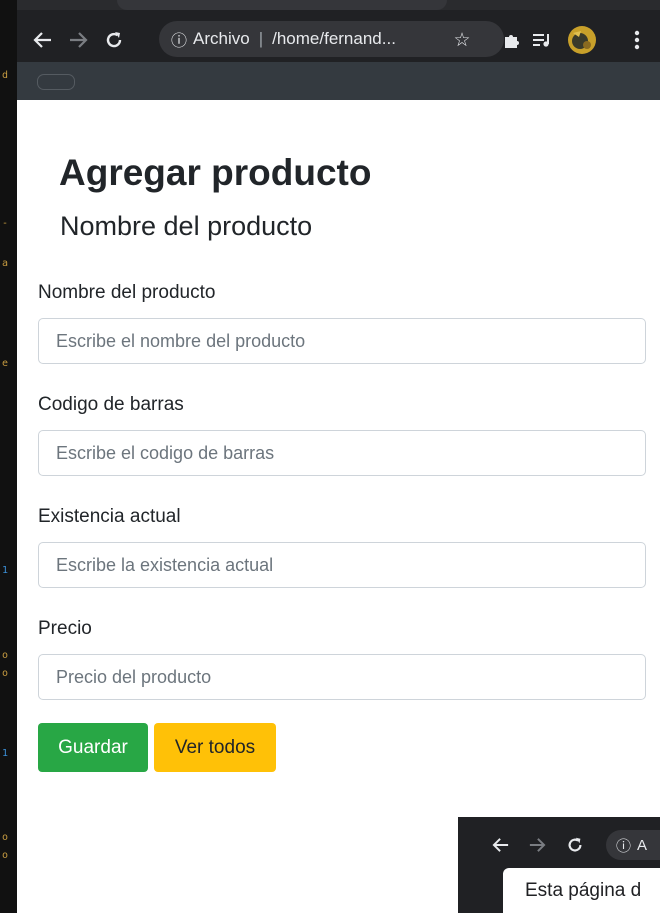 Image resolution: width=660 pixels, height=913 pixels. Describe the element at coordinates (559, 865) in the screenshot. I see `second-browser-window: ⓘ A Esta página d` at that location.